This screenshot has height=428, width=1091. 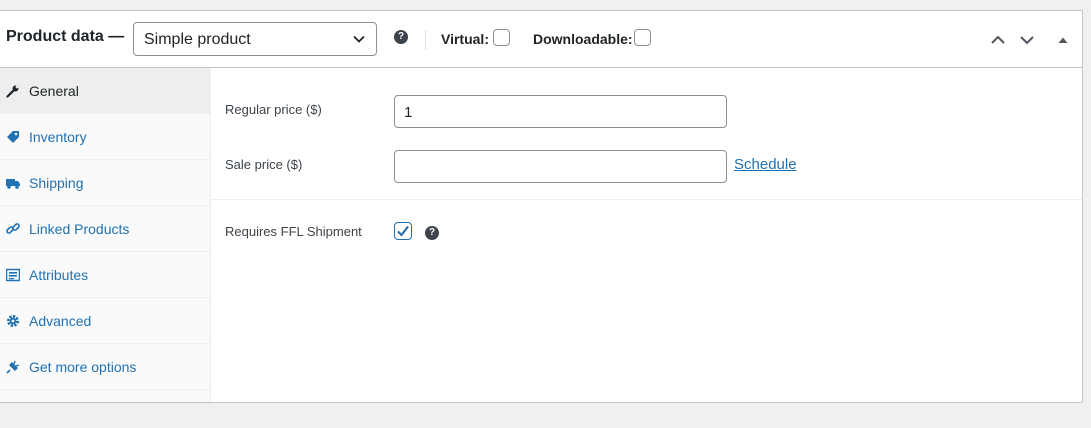 I want to click on tab-general: General, so click(x=105, y=91).